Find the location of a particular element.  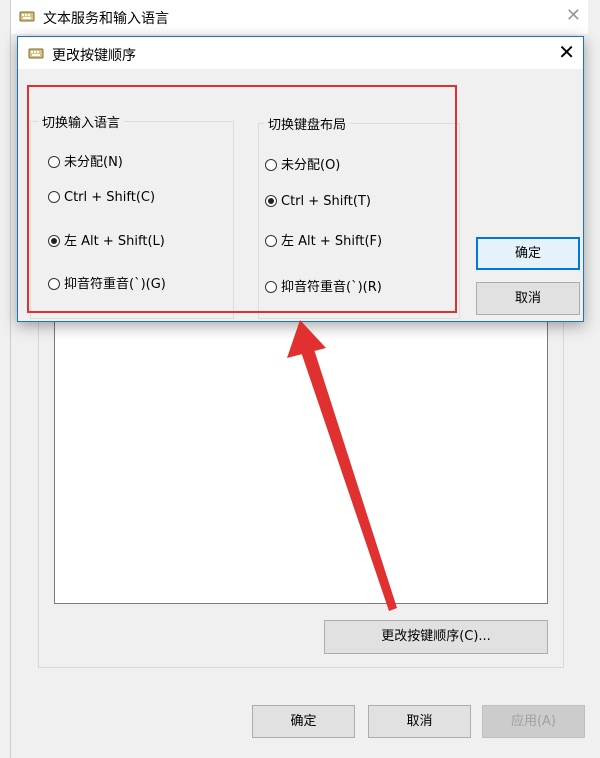

apply-button: 应用(A) is located at coordinates (533, 721).